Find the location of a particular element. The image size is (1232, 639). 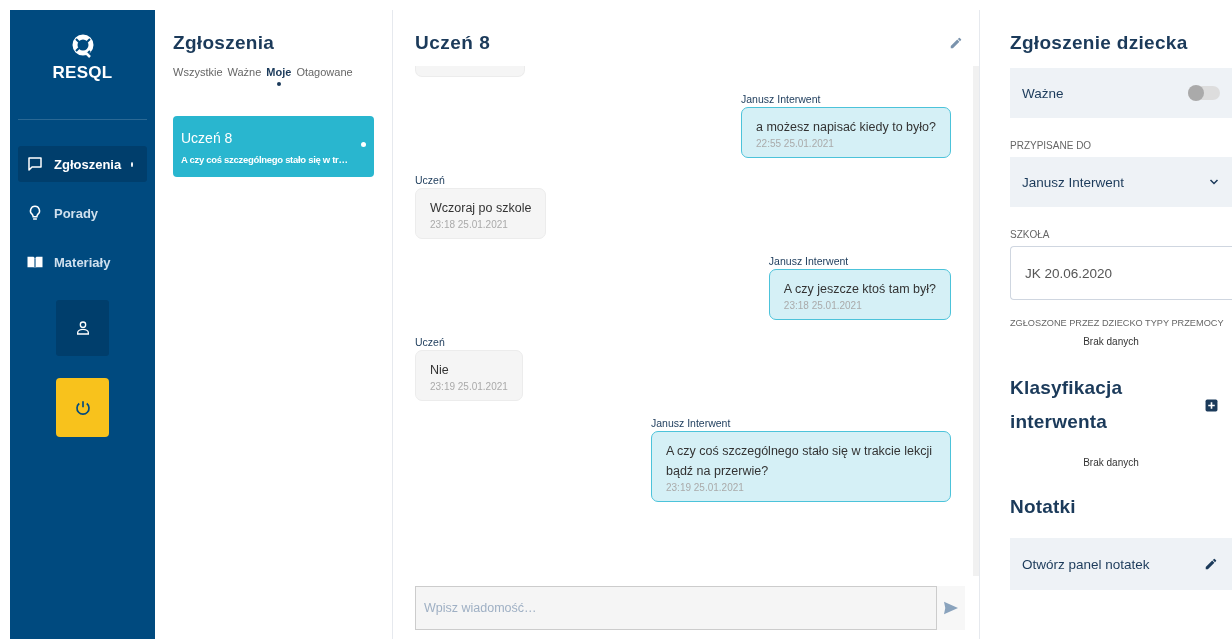

nav-item: Materiały is located at coordinates (82, 262).